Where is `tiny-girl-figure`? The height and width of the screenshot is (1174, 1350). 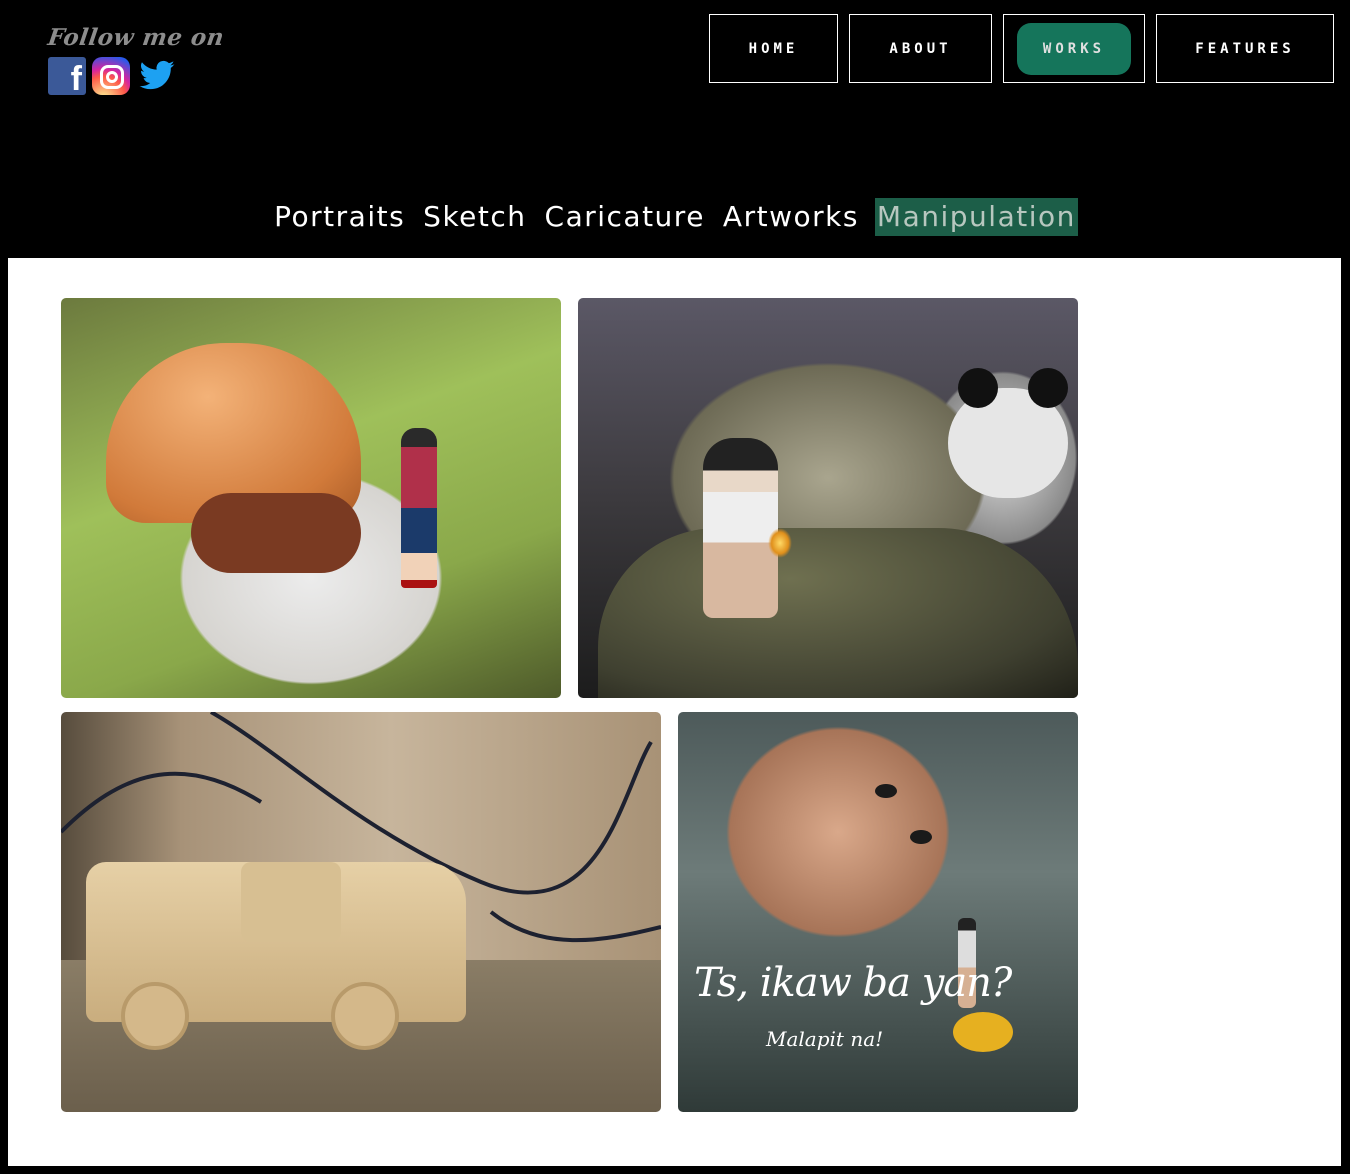 tiny-girl-figure is located at coordinates (419, 508).